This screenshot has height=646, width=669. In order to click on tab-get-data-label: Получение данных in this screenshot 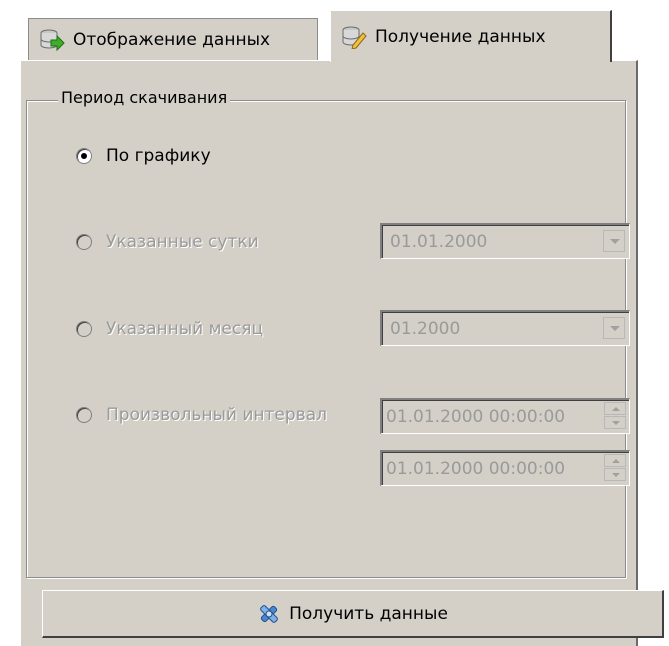, I will do `click(460, 36)`.